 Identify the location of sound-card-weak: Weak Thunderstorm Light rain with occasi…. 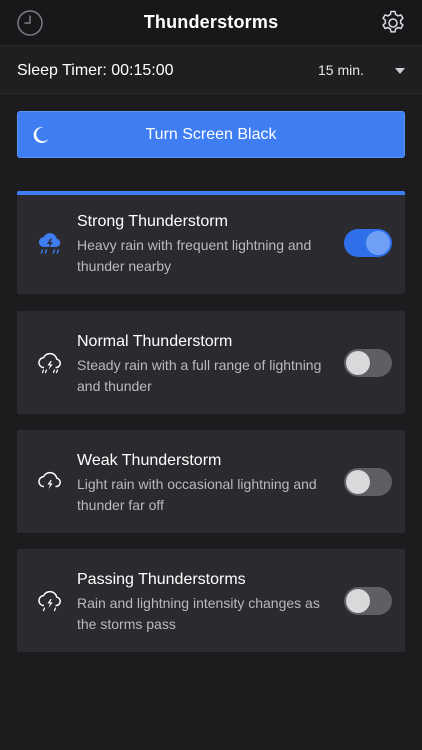
(211, 481).